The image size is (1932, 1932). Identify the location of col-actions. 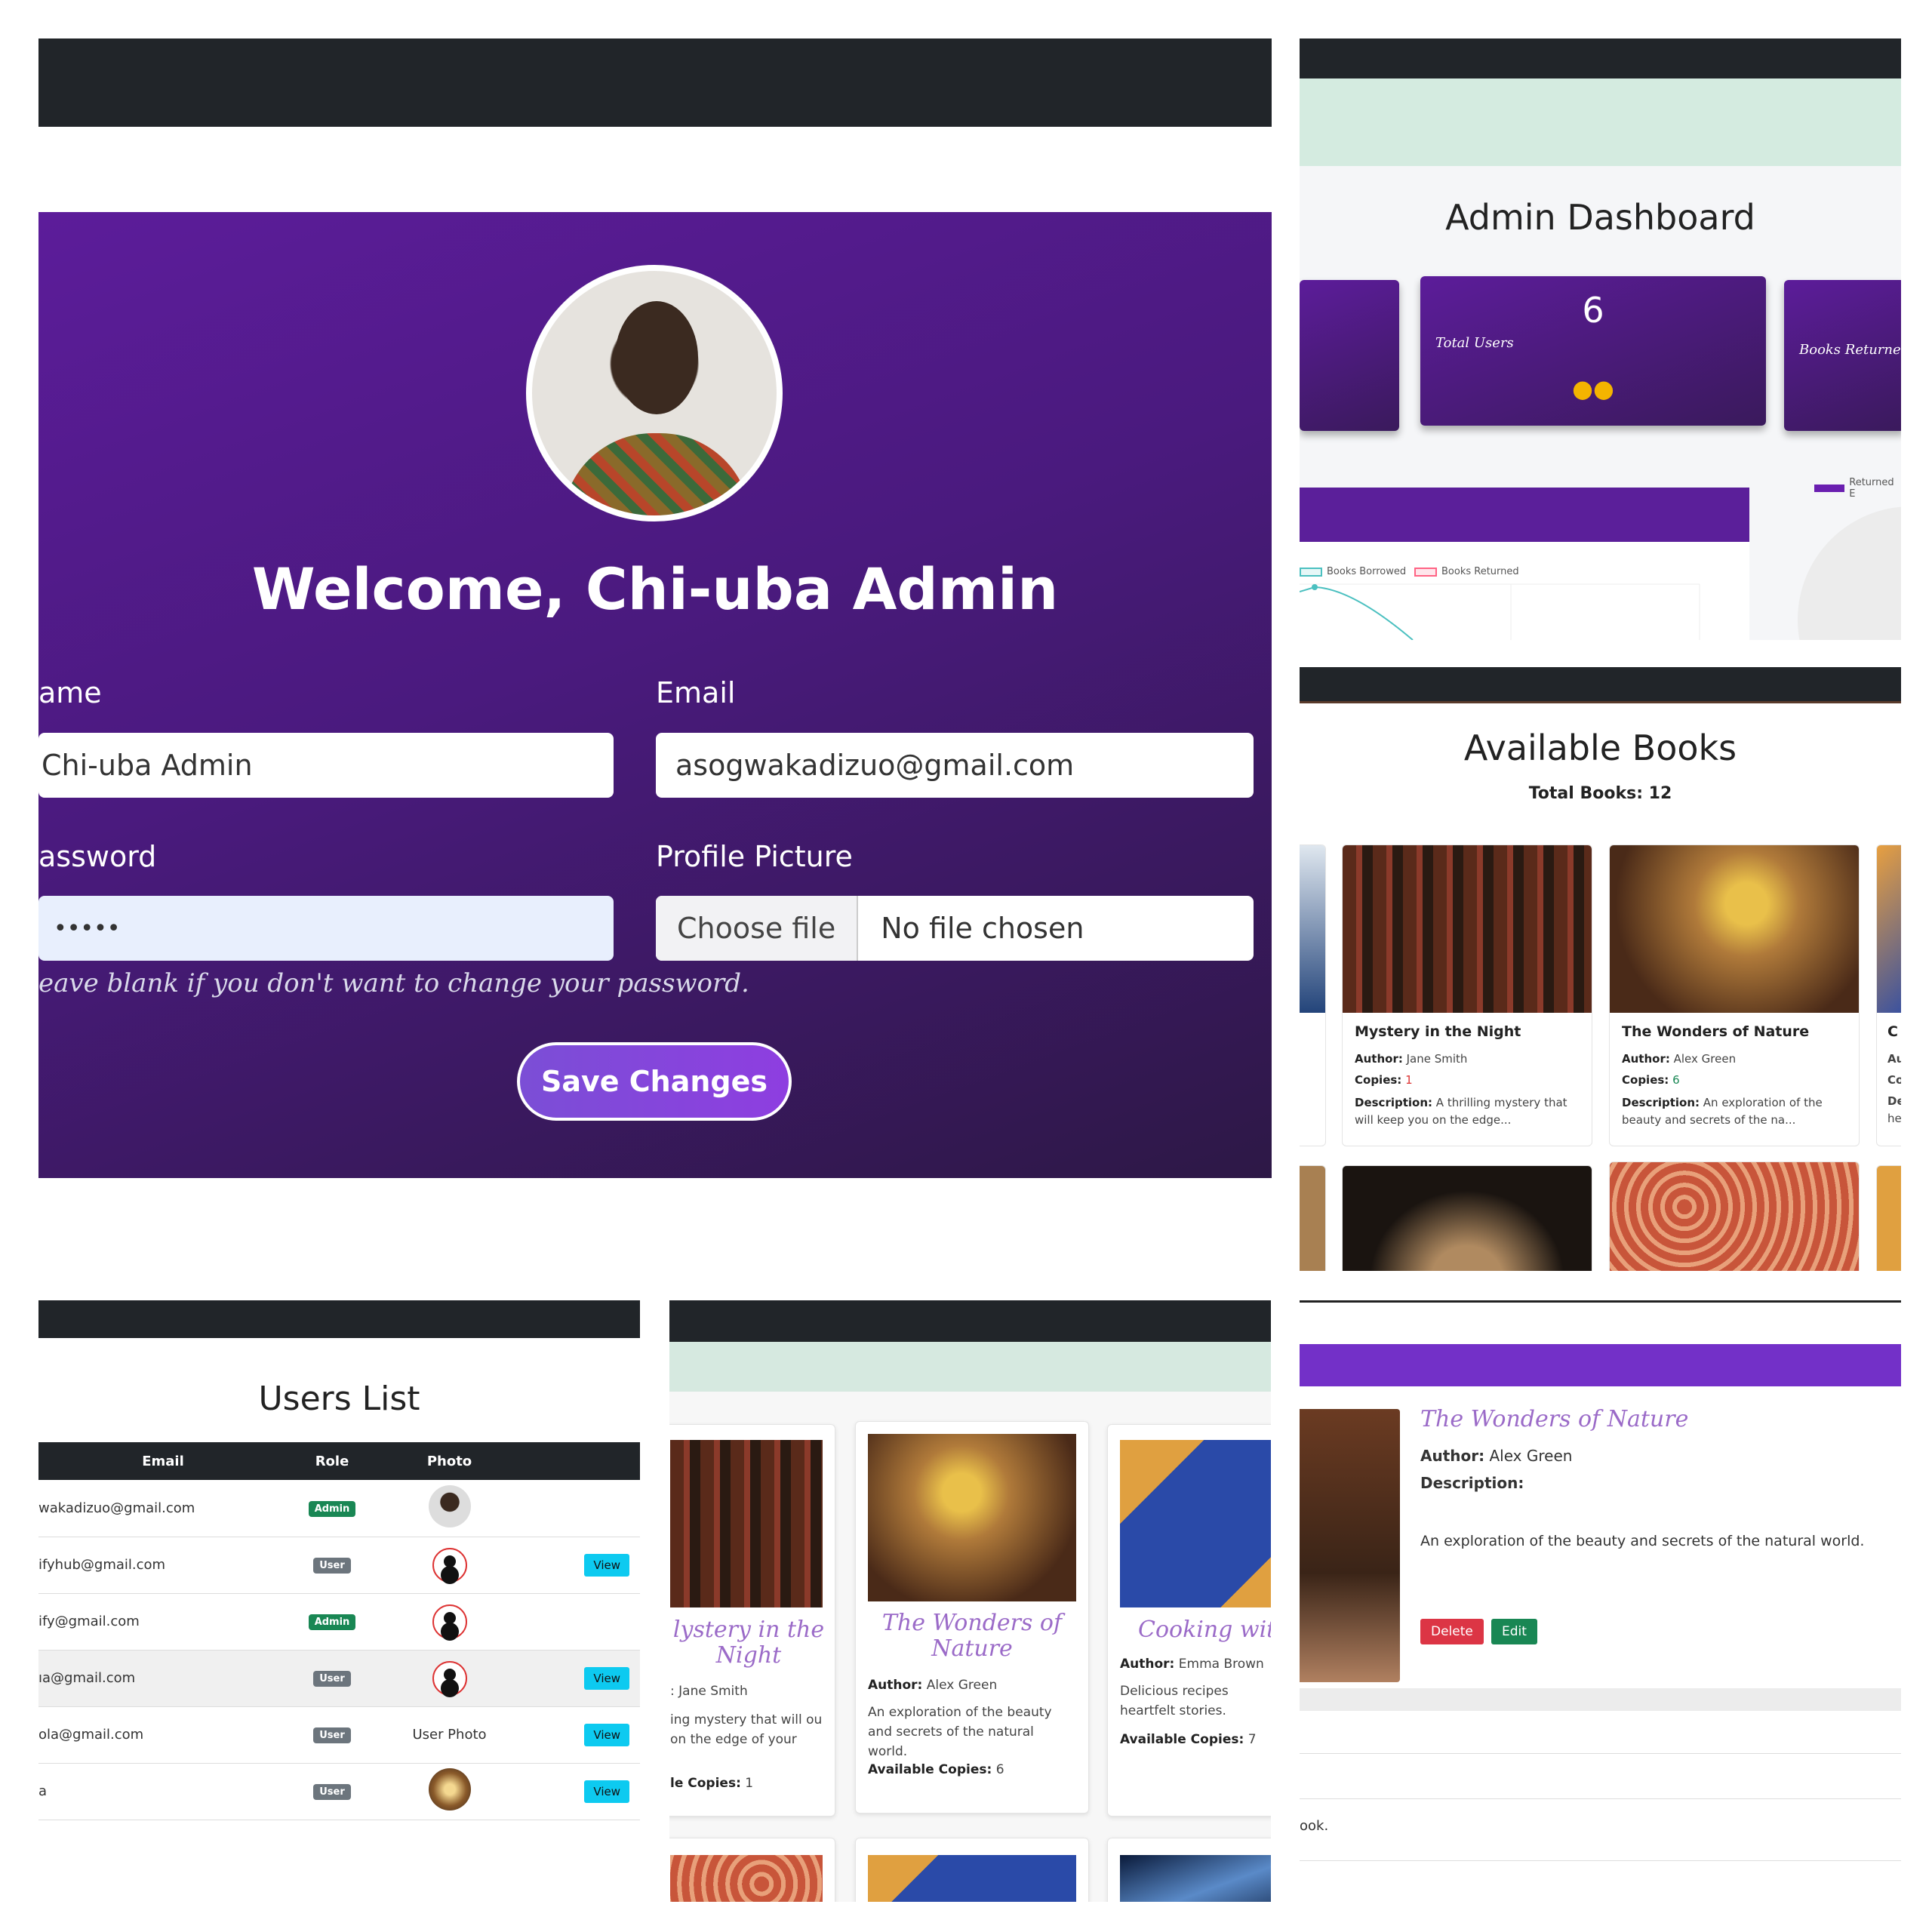
(581, 1461).